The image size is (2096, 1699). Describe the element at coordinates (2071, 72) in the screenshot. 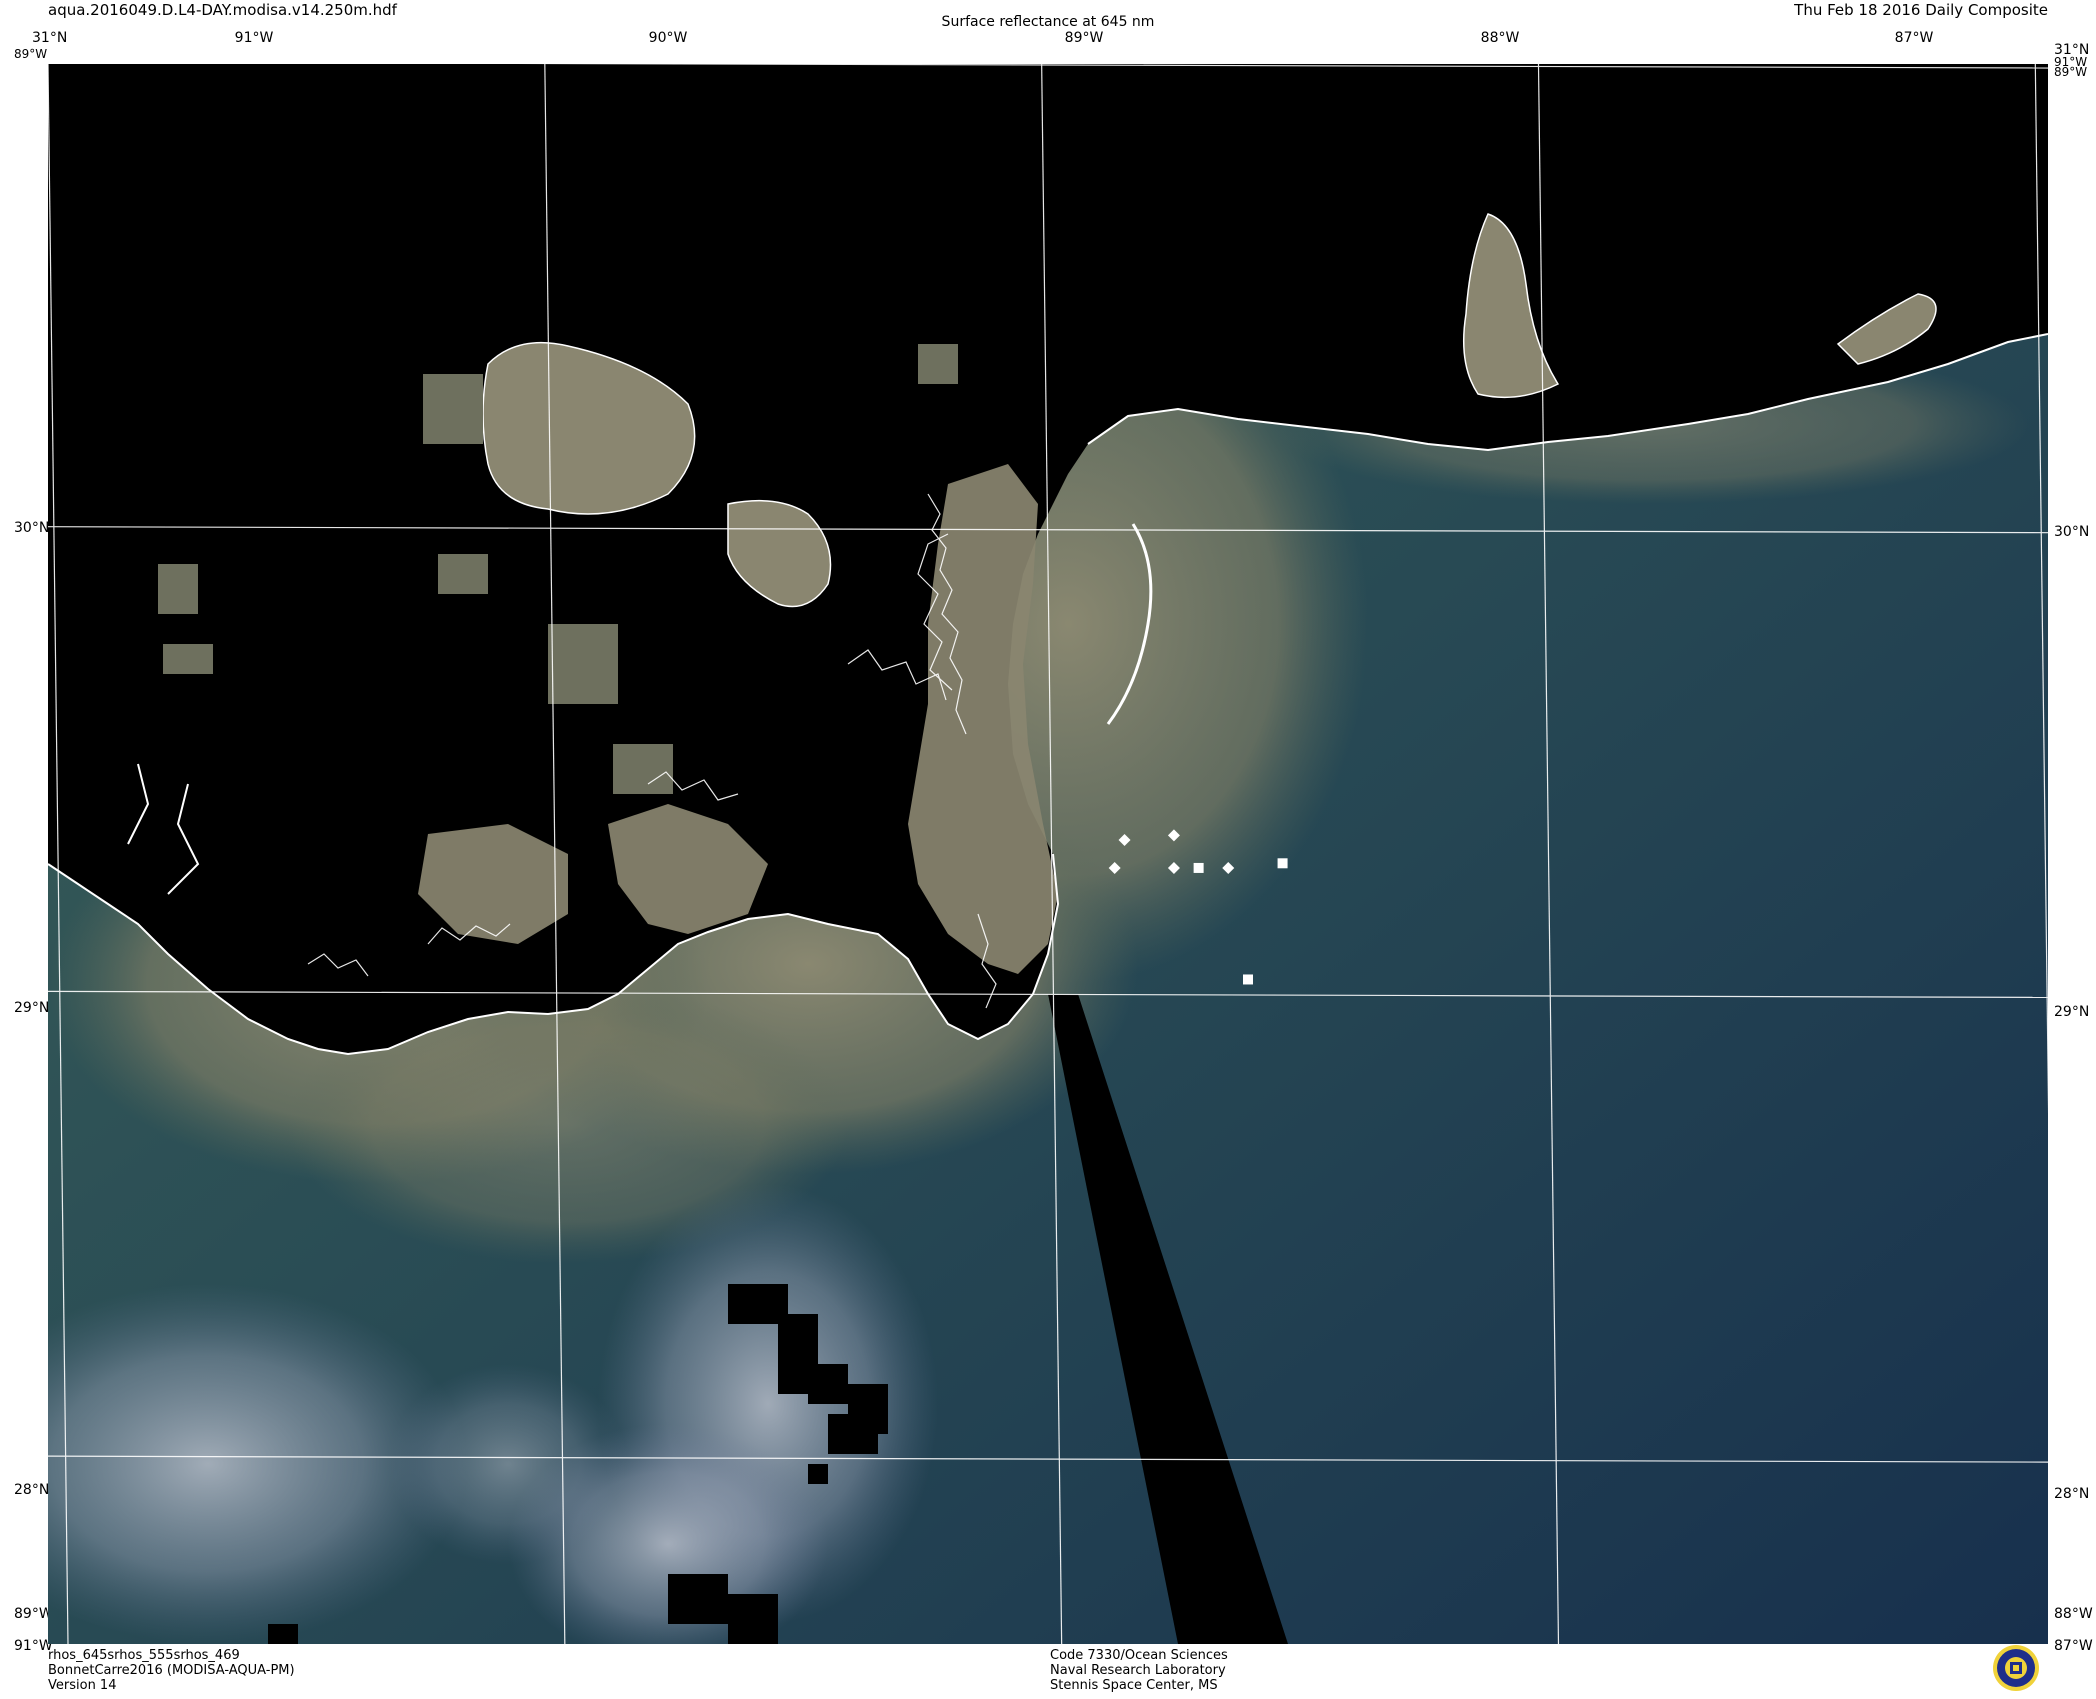

I see `lon-label-top-right-2: 89°W` at that location.